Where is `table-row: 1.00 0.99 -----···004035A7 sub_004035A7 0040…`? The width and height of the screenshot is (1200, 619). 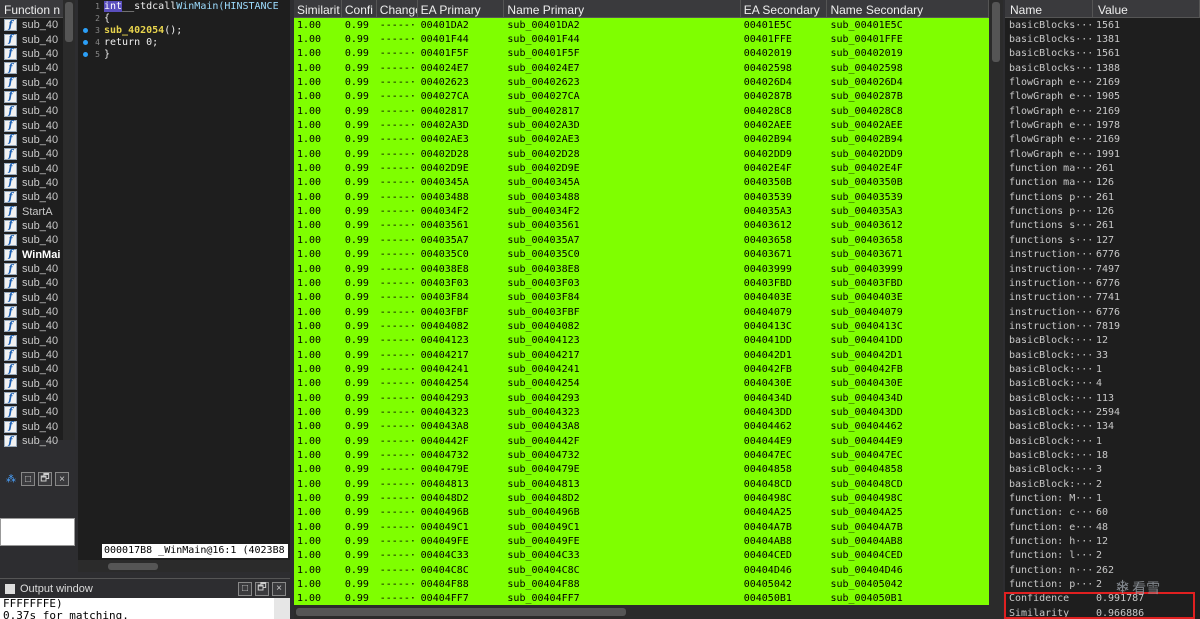 table-row: 1.00 0.99 -----···004035A7 sub_004035A7 0040… is located at coordinates (641, 240).